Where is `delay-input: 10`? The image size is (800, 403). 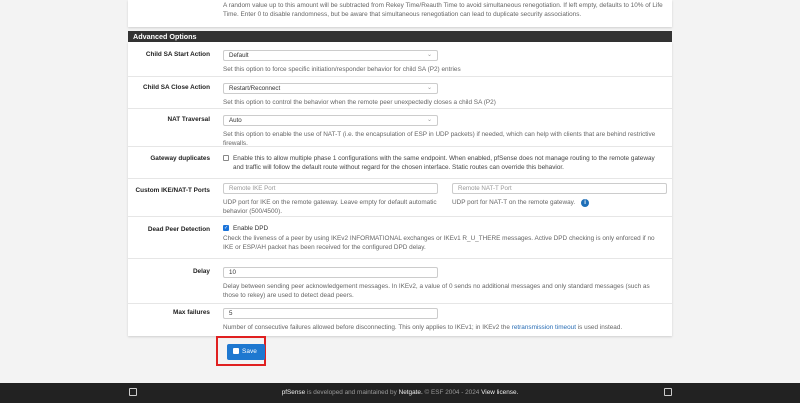
delay-input: 10 is located at coordinates (330, 272).